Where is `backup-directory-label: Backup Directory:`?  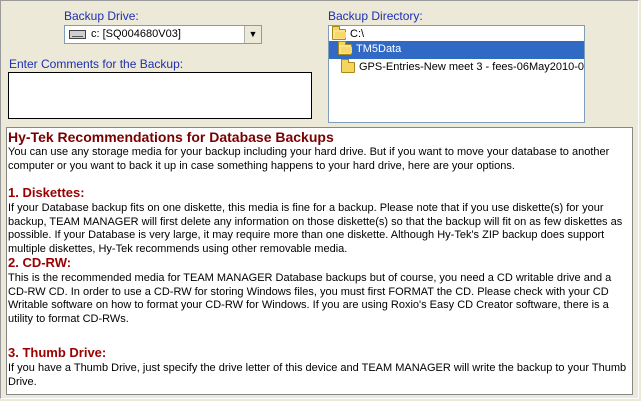 backup-directory-label: Backup Directory: is located at coordinates (375, 16).